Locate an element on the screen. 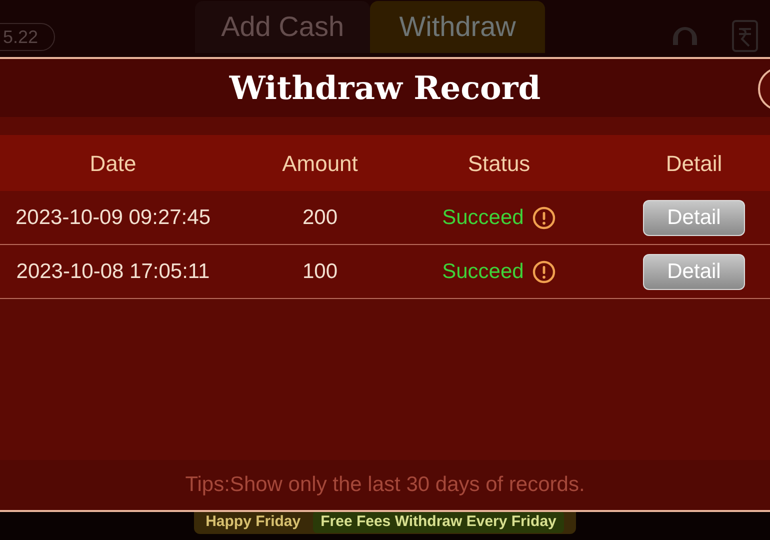 This screenshot has width=770, height=540. tab: Add Cash is located at coordinates (282, 27).